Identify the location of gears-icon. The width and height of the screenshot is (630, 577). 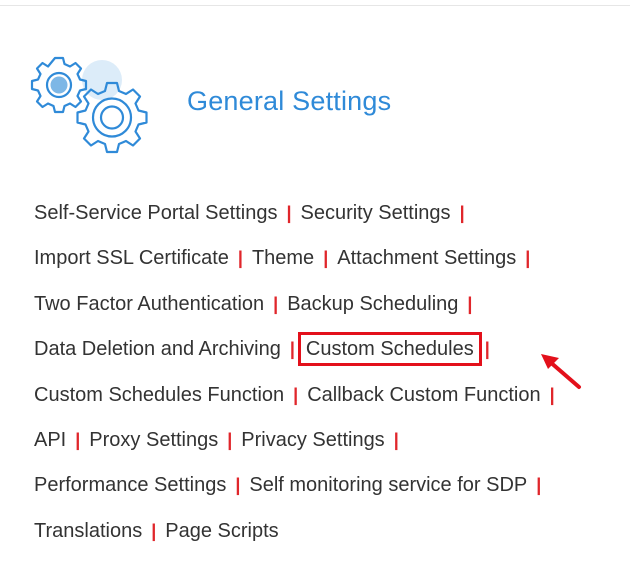
(89, 105).